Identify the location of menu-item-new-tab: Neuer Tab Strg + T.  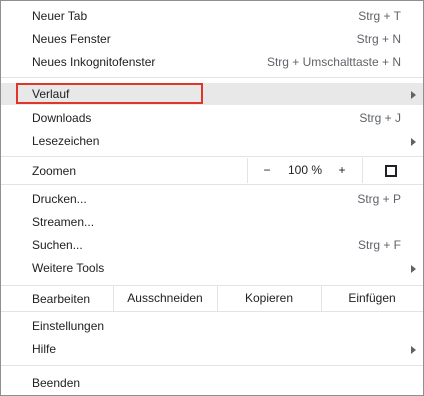
(212, 16).